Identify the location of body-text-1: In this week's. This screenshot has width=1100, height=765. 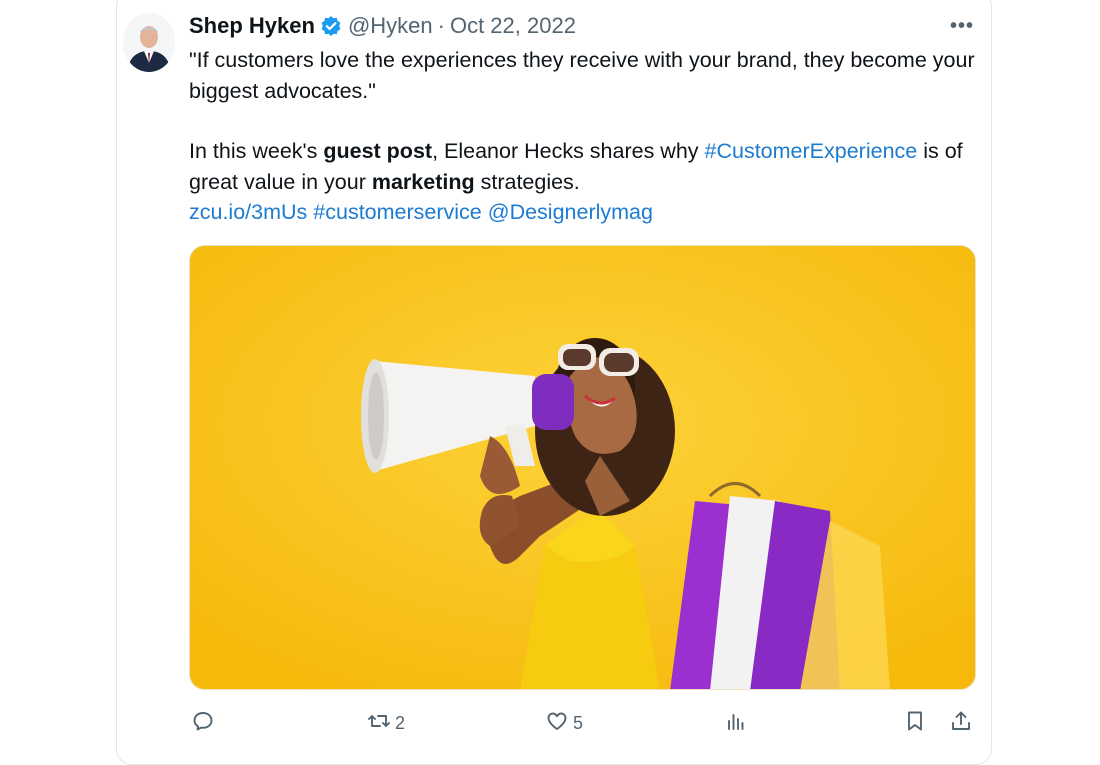
(256, 151).